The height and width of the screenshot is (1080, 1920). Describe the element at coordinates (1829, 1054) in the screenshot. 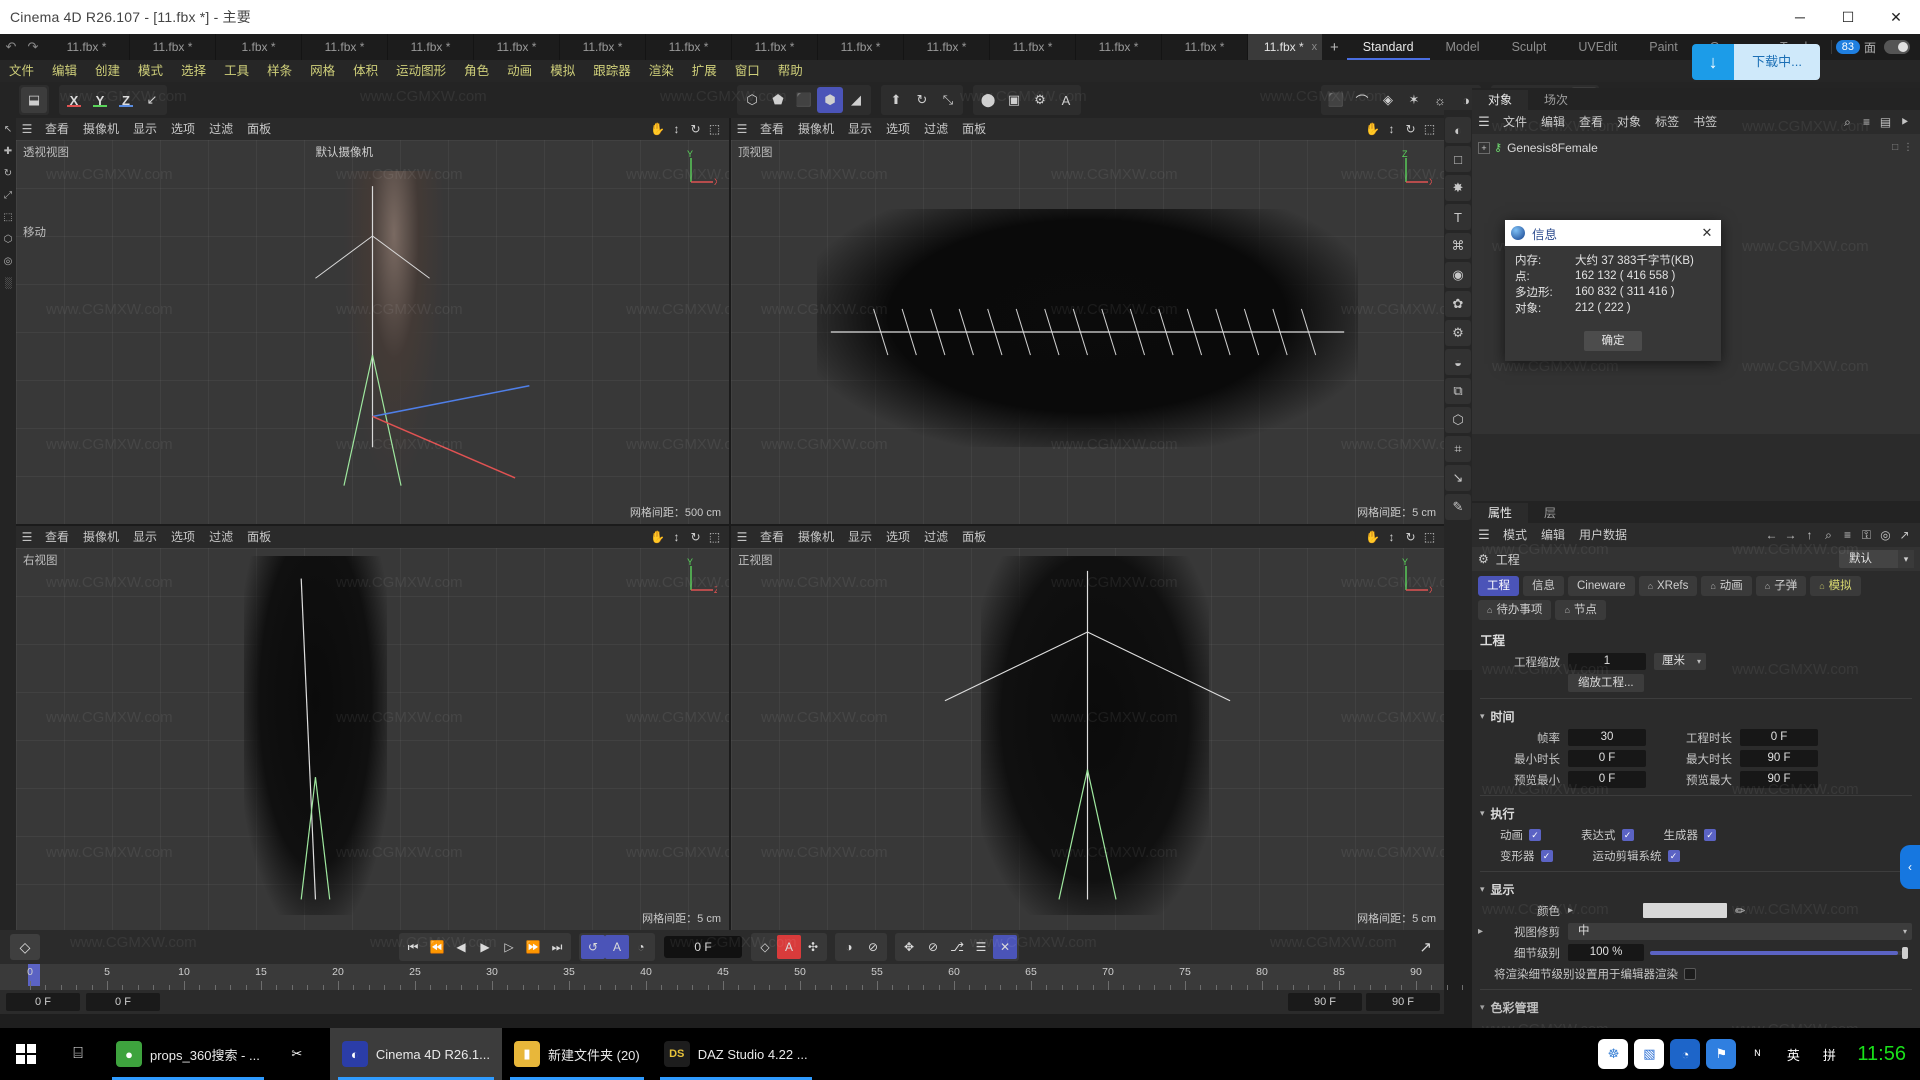

I see `ime-pinyin: 拼` at that location.